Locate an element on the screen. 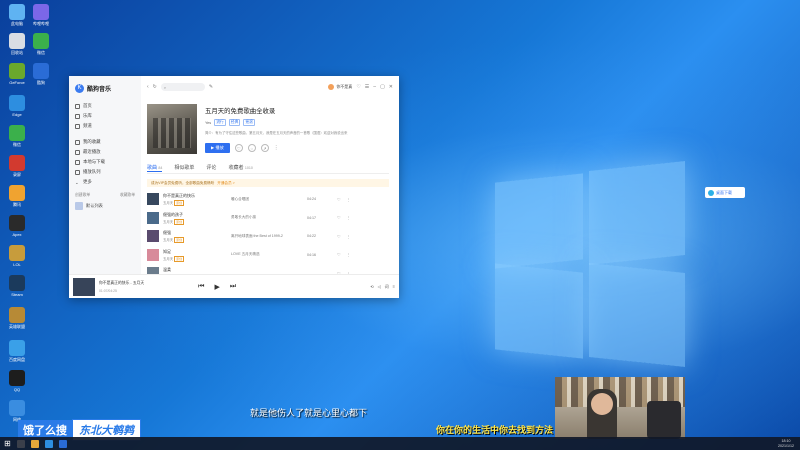 This screenshot has height=450, width=800. username: 你不是真 is located at coordinates (344, 86).